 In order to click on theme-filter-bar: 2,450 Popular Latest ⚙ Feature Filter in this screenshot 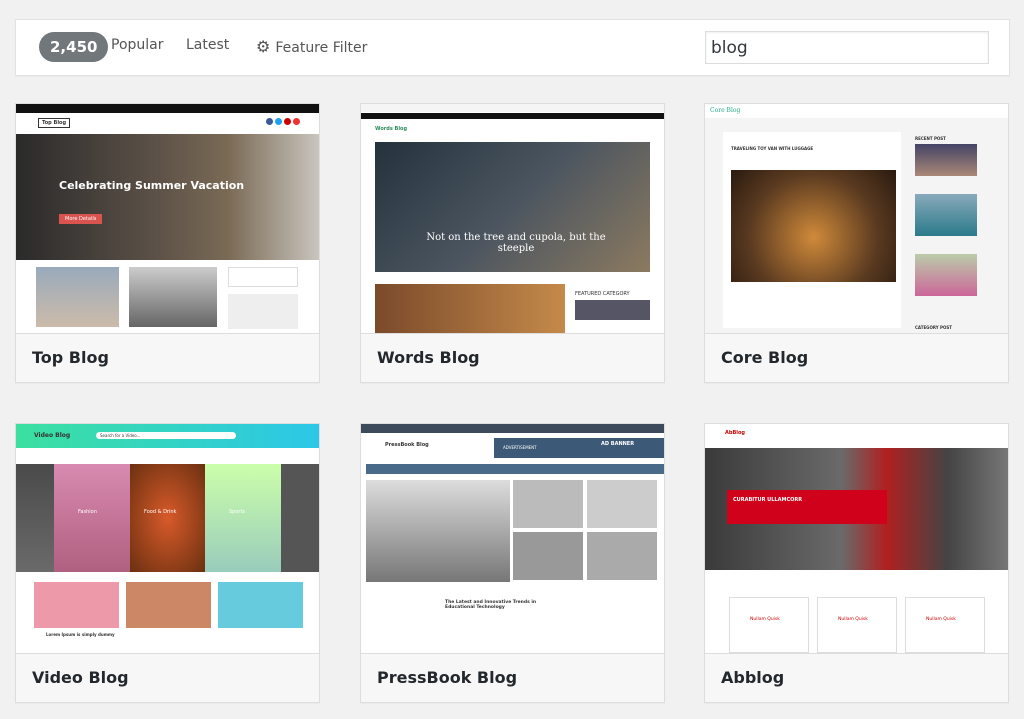, I will do `click(512, 47)`.